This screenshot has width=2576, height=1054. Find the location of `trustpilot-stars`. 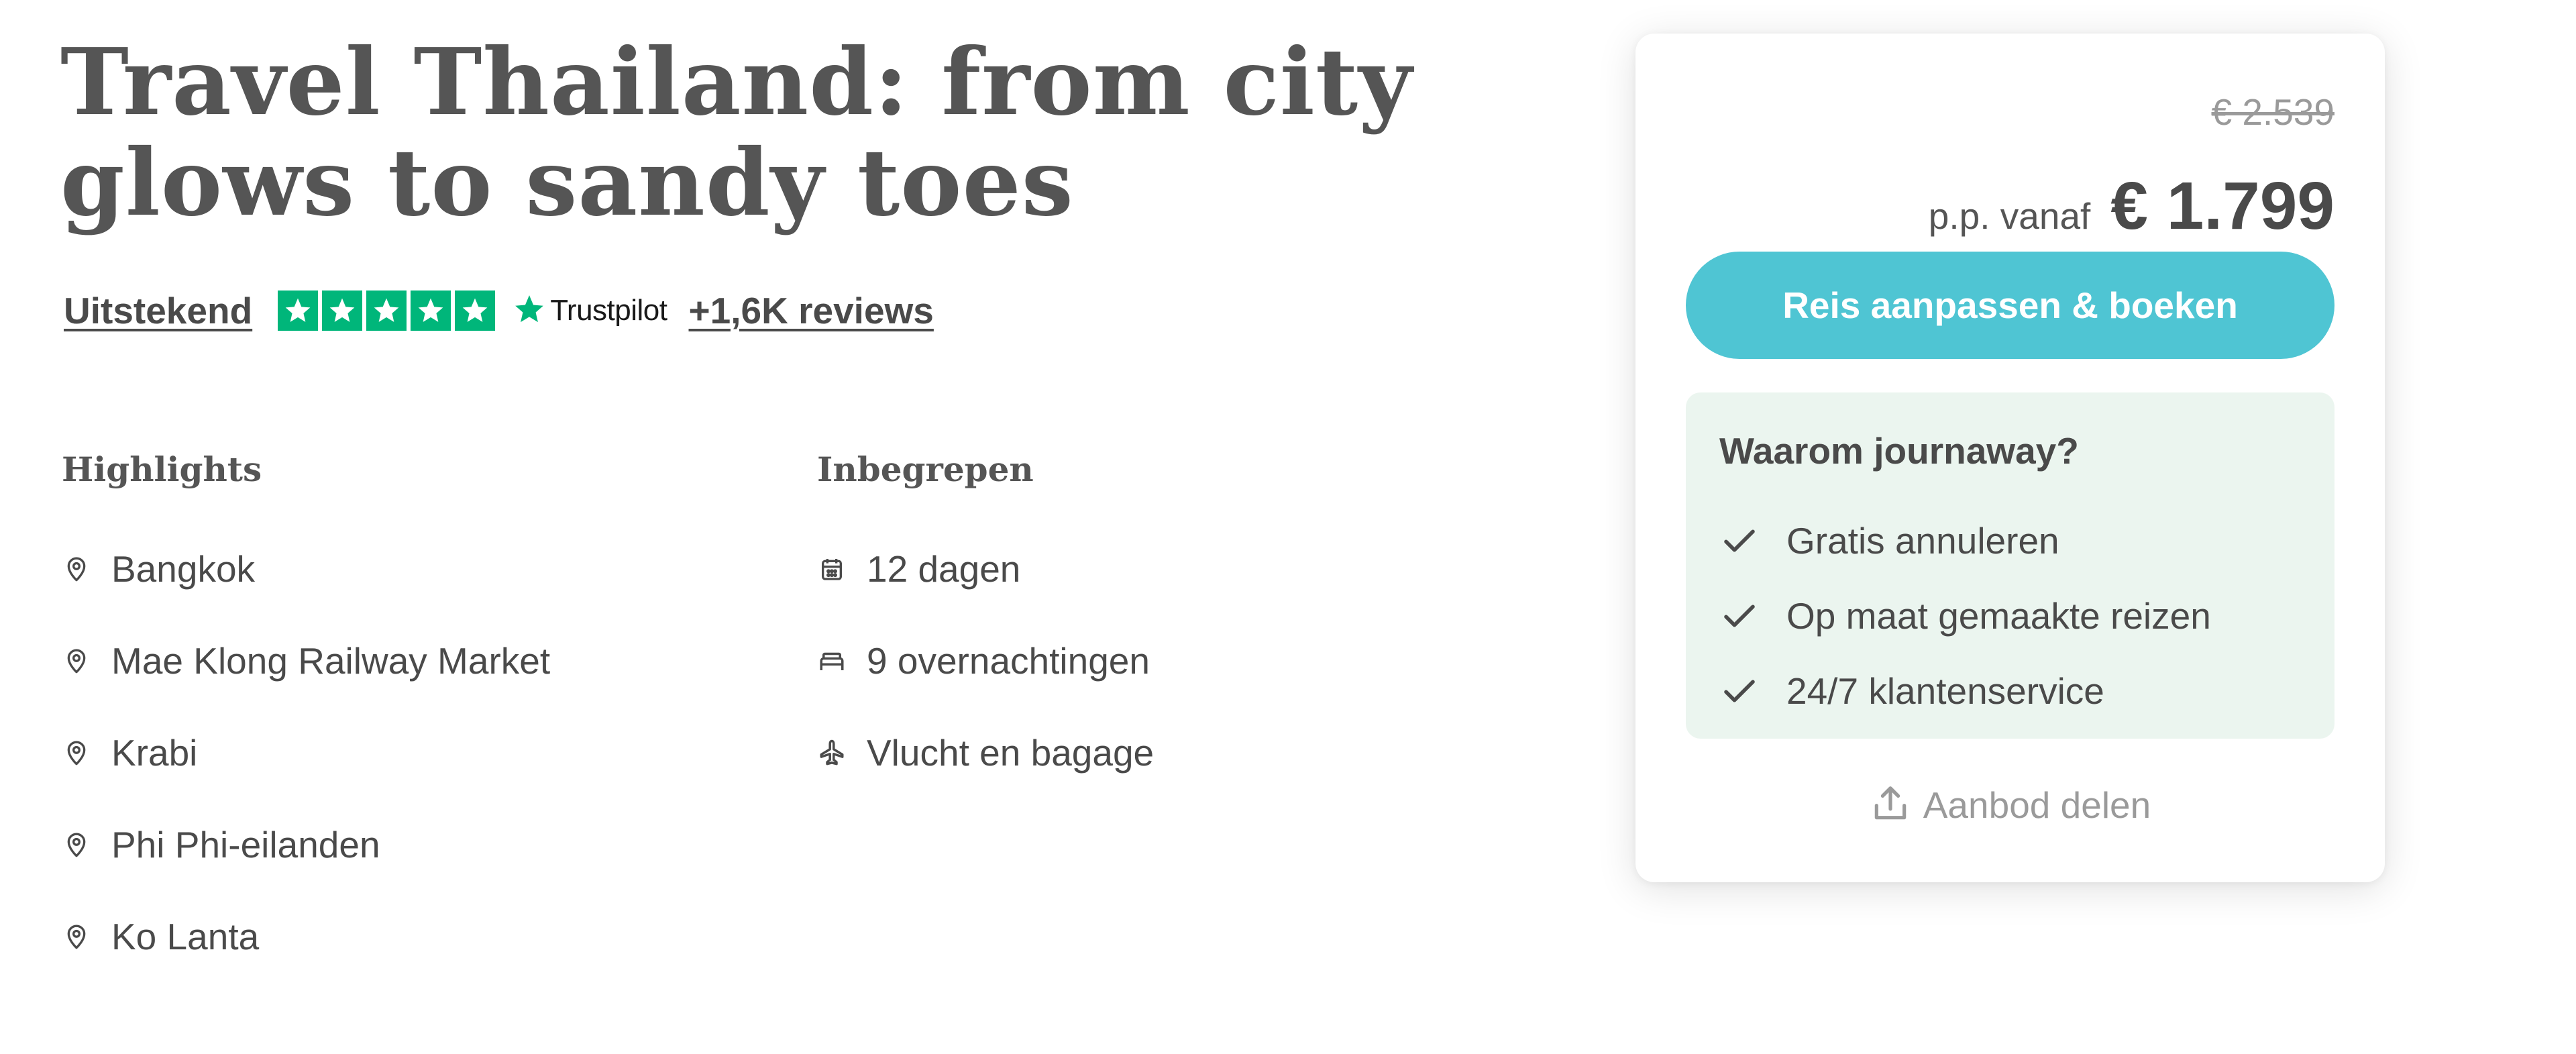

trustpilot-stars is located at coordinates (387, 311).